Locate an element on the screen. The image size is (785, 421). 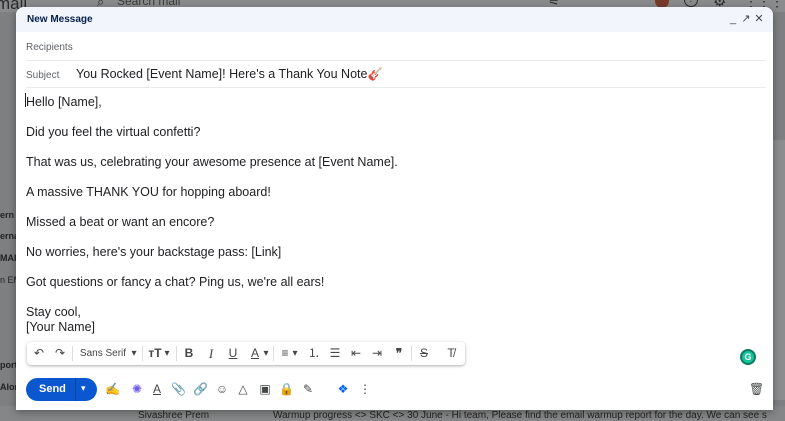
body-line: Hello [Name], is located at coordinates (64, 102).